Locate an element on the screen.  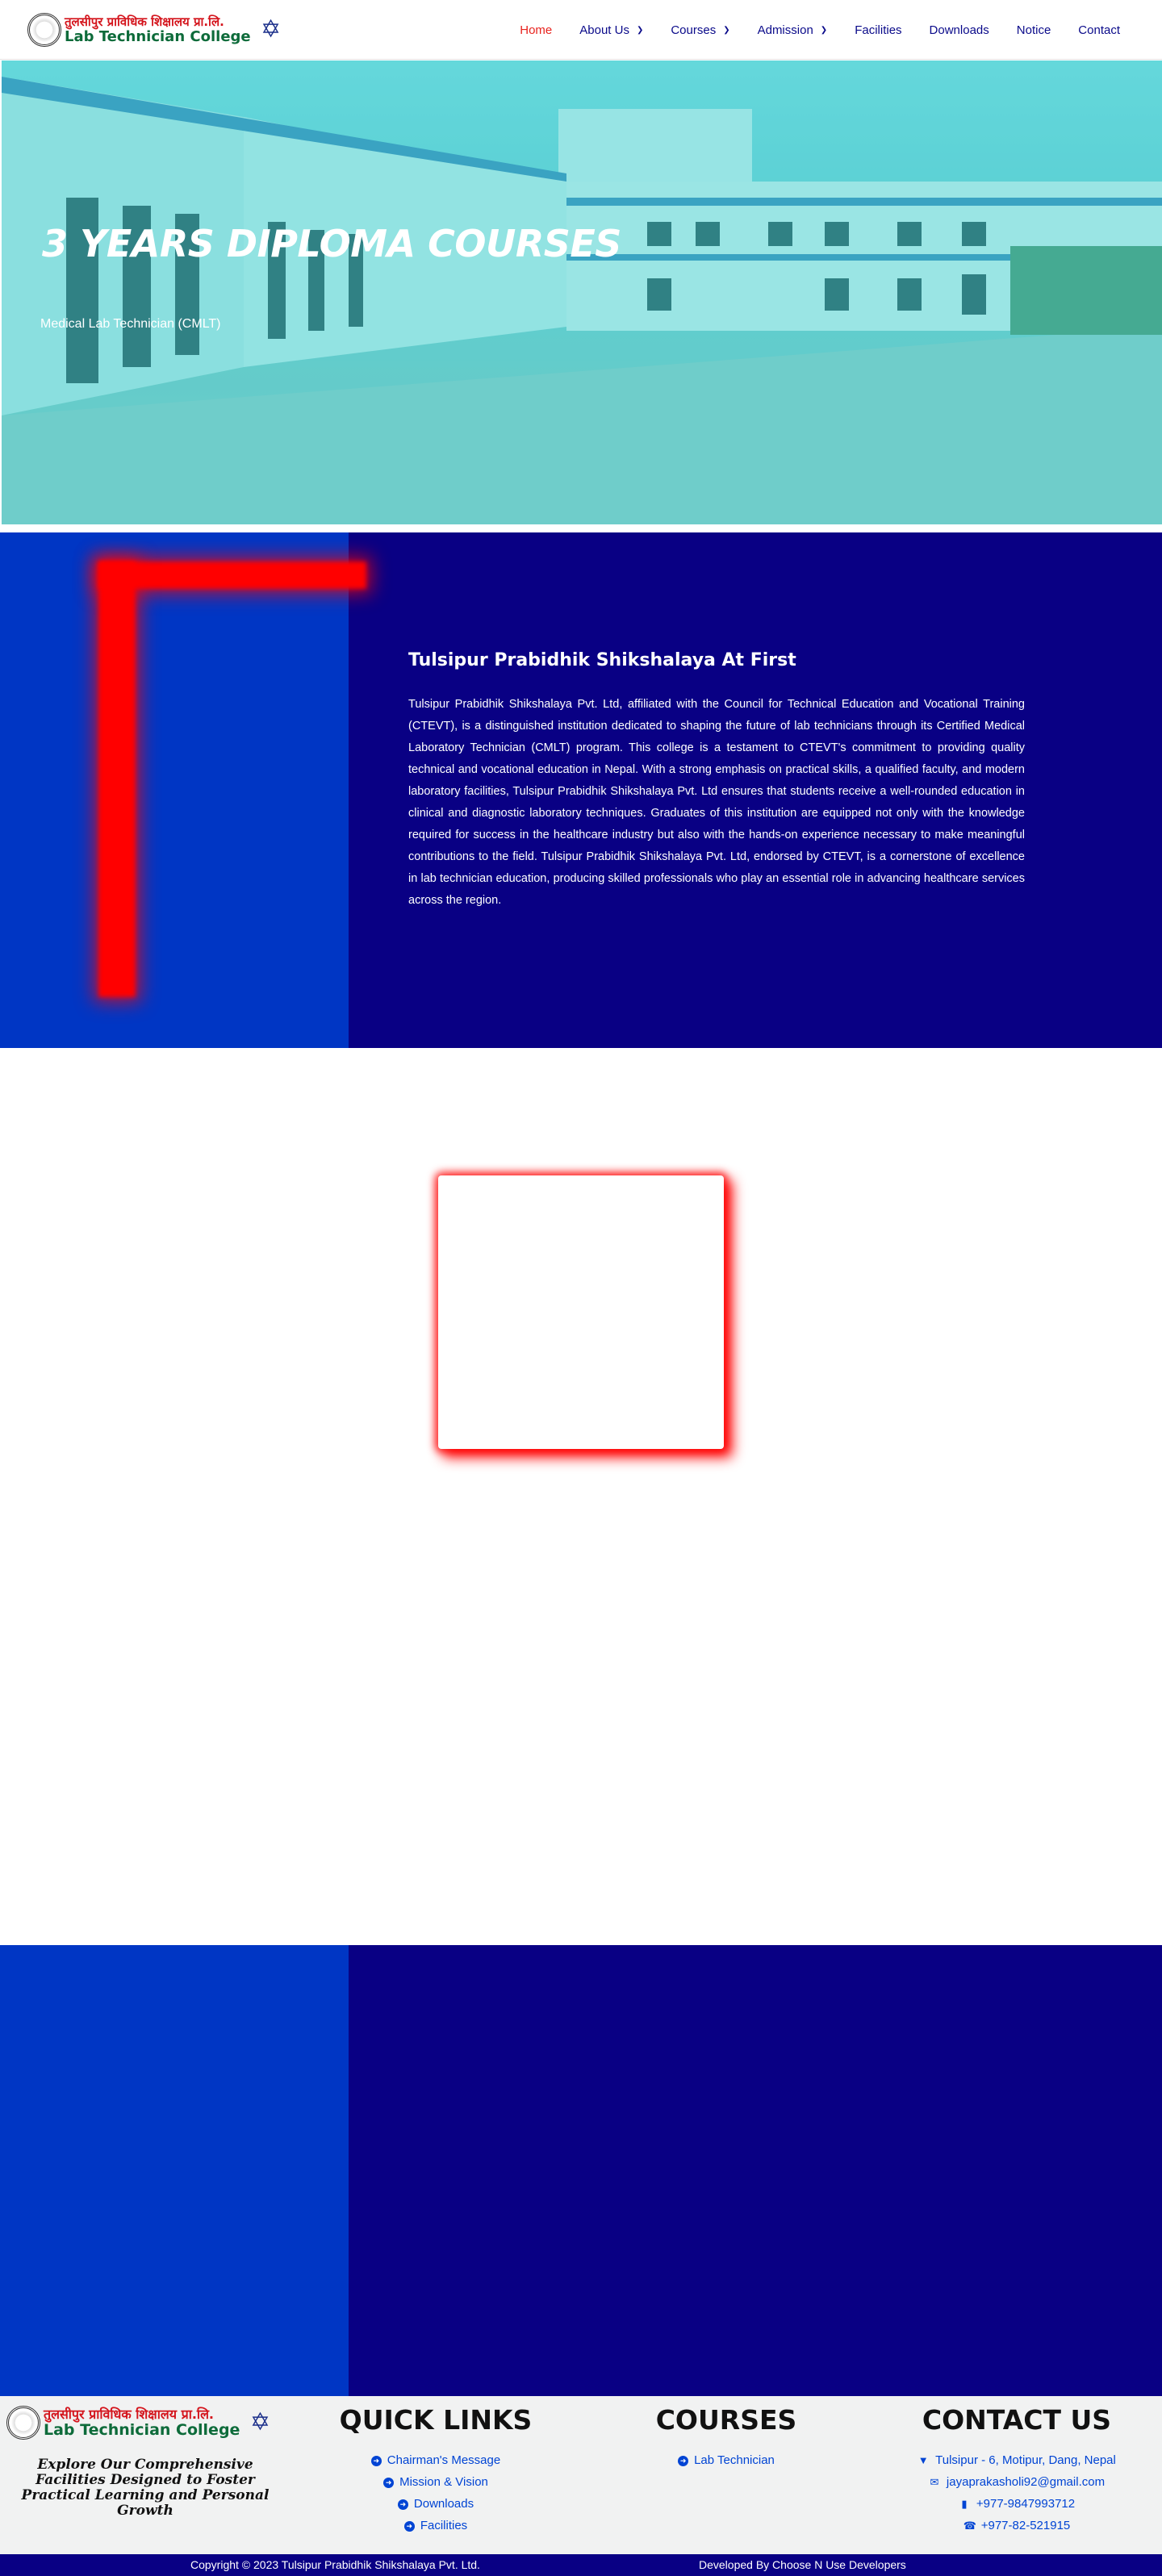
nav-admission: Admission ❯ is located at coordinates (793, 30).